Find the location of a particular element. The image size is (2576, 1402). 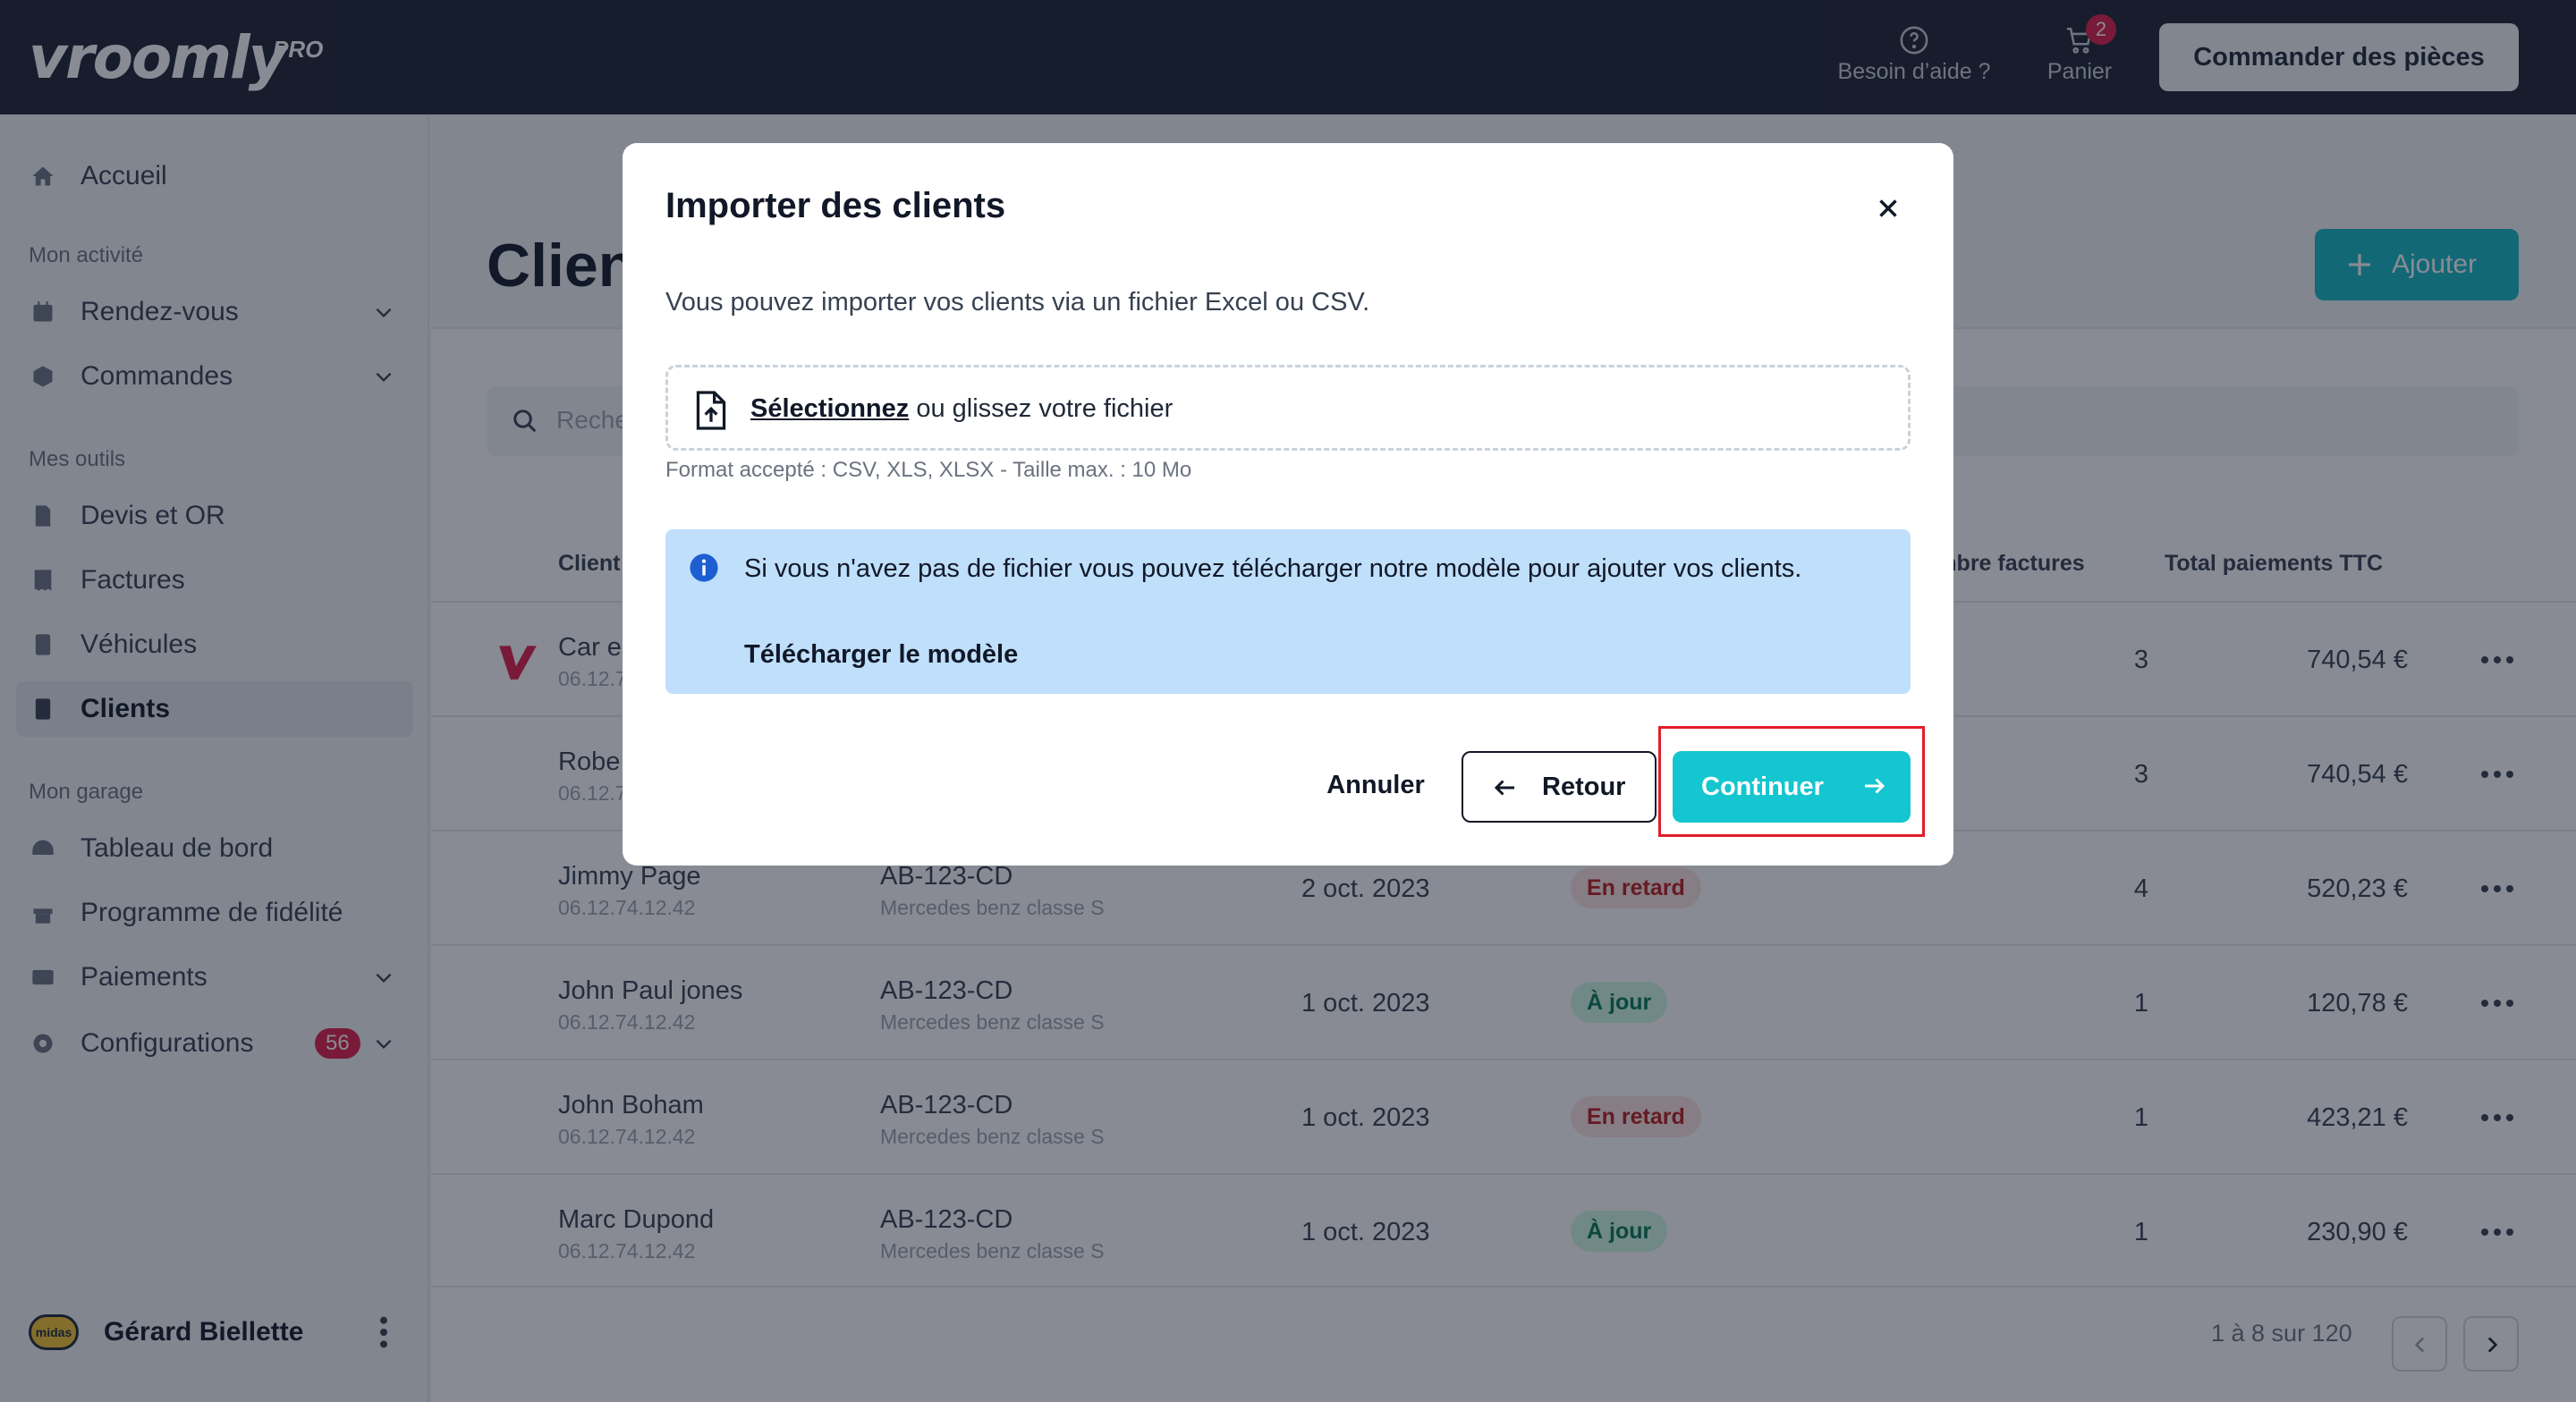

close-icon is located at coordinates (1888, 208).